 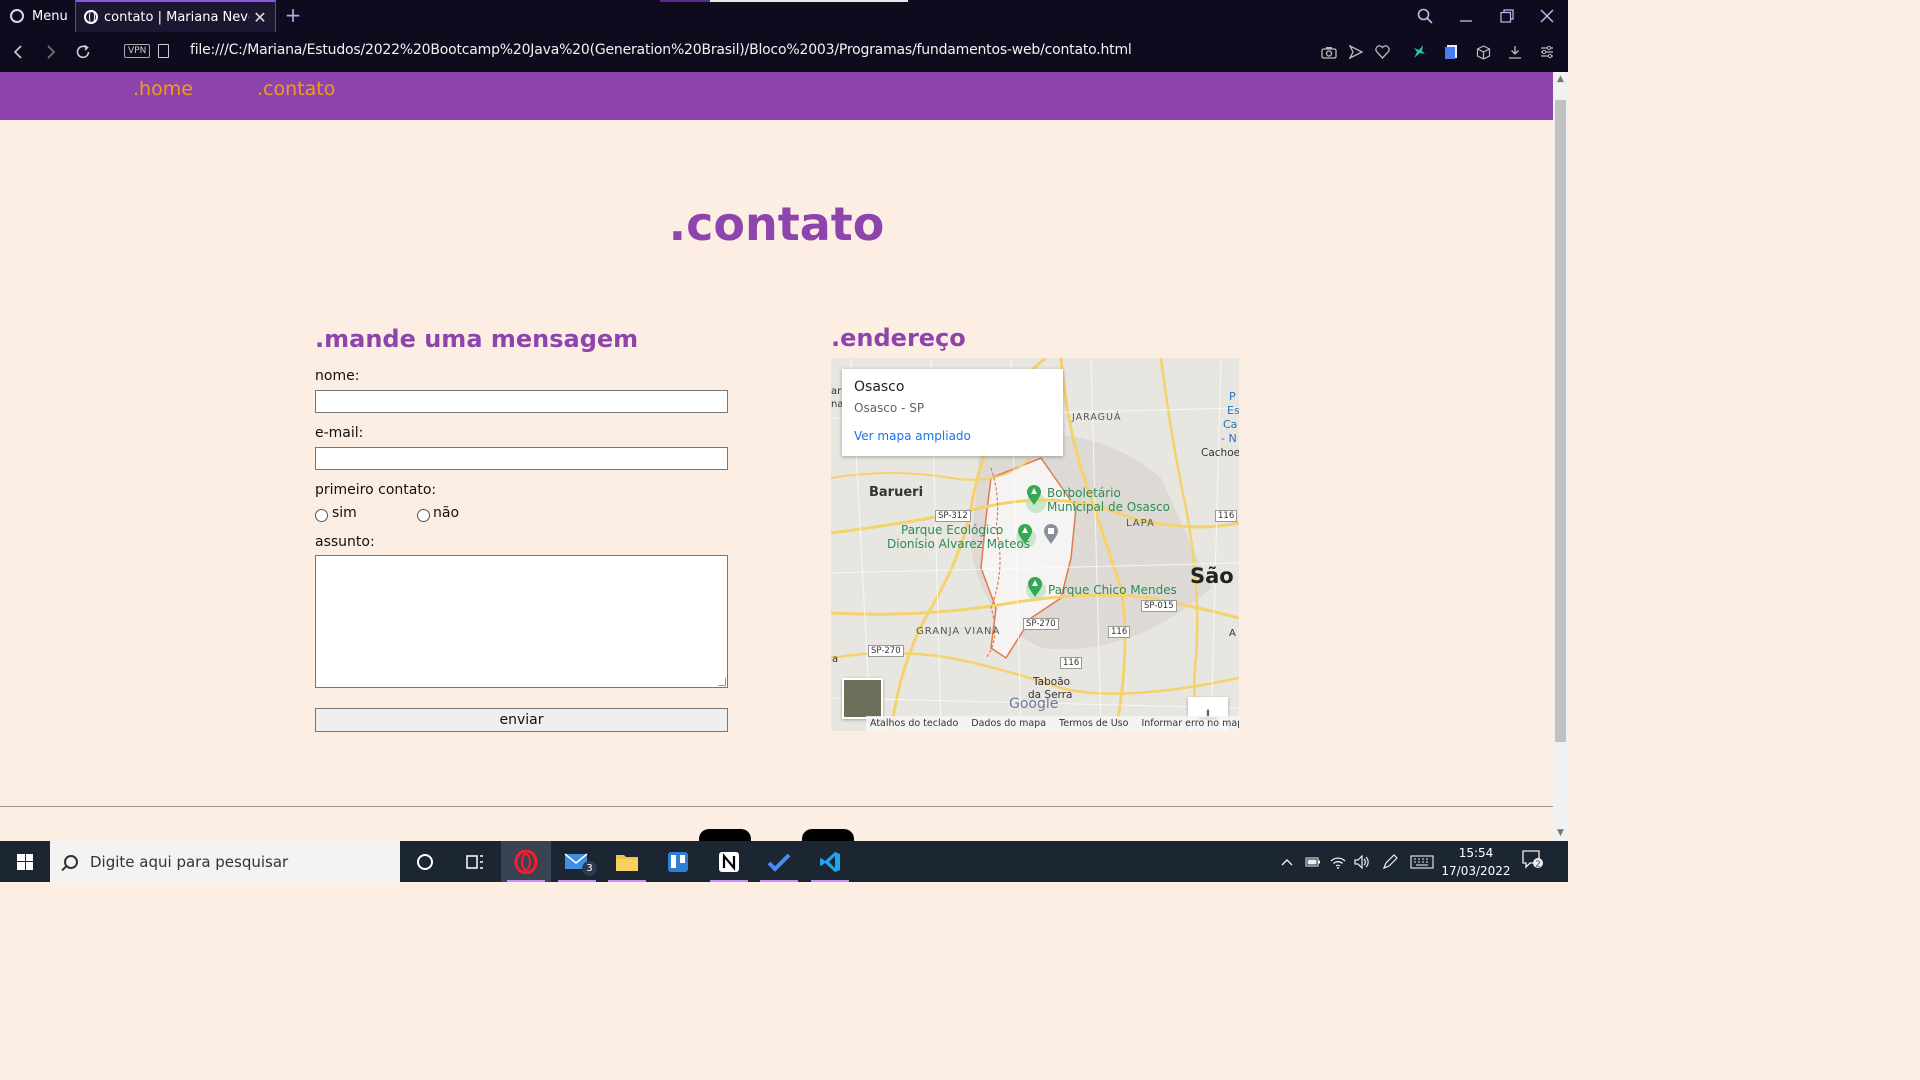 I want to click on email-input, so click(x=521, y=458).